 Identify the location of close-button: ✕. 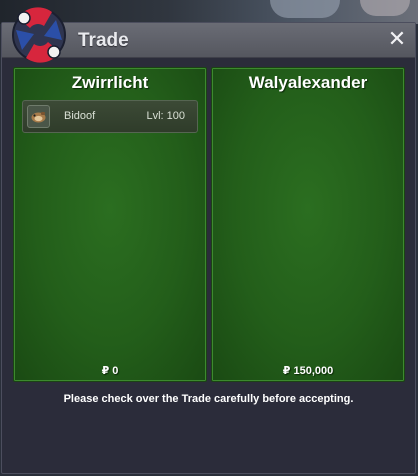
(397, 39).